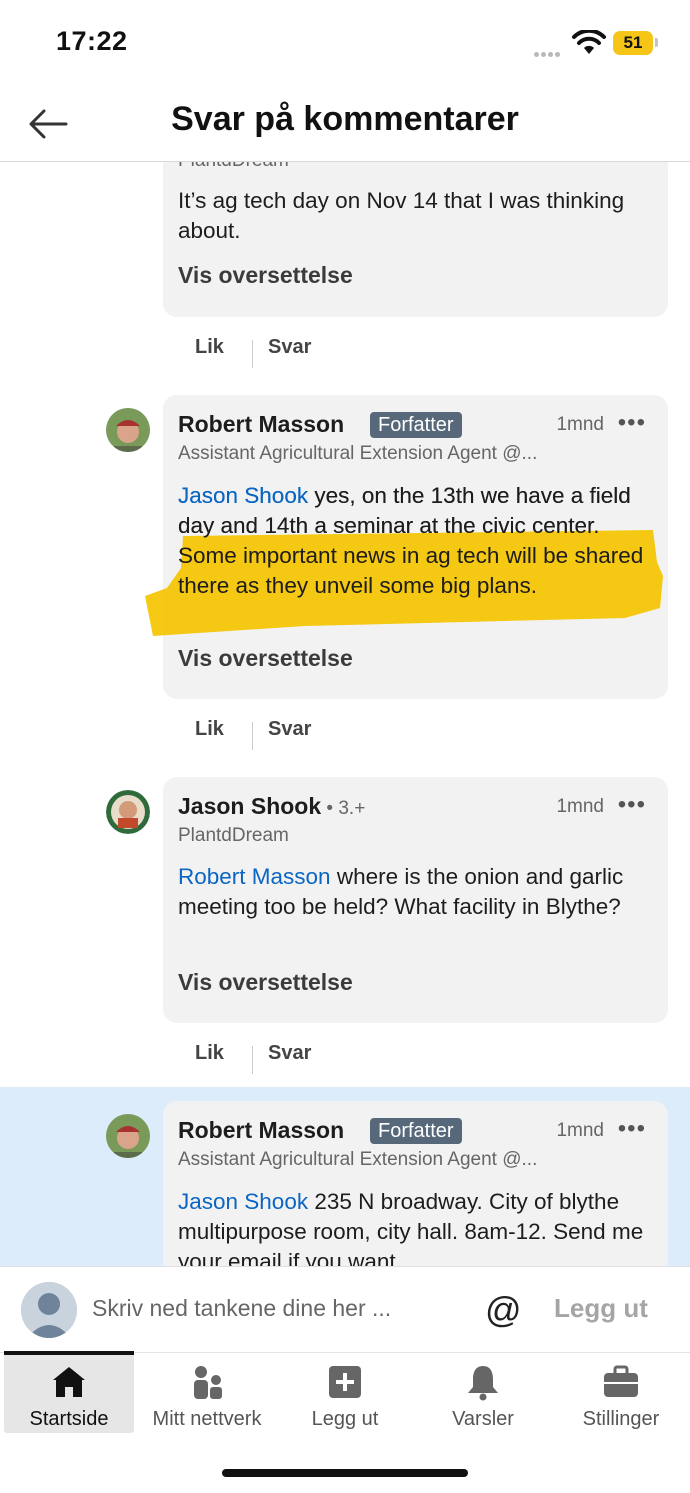 This screenshot has width=690, height=1493. Describe the element at coordinates (345, 45) in the screenshot. I see `status-bar: 17:22 51` at that location.